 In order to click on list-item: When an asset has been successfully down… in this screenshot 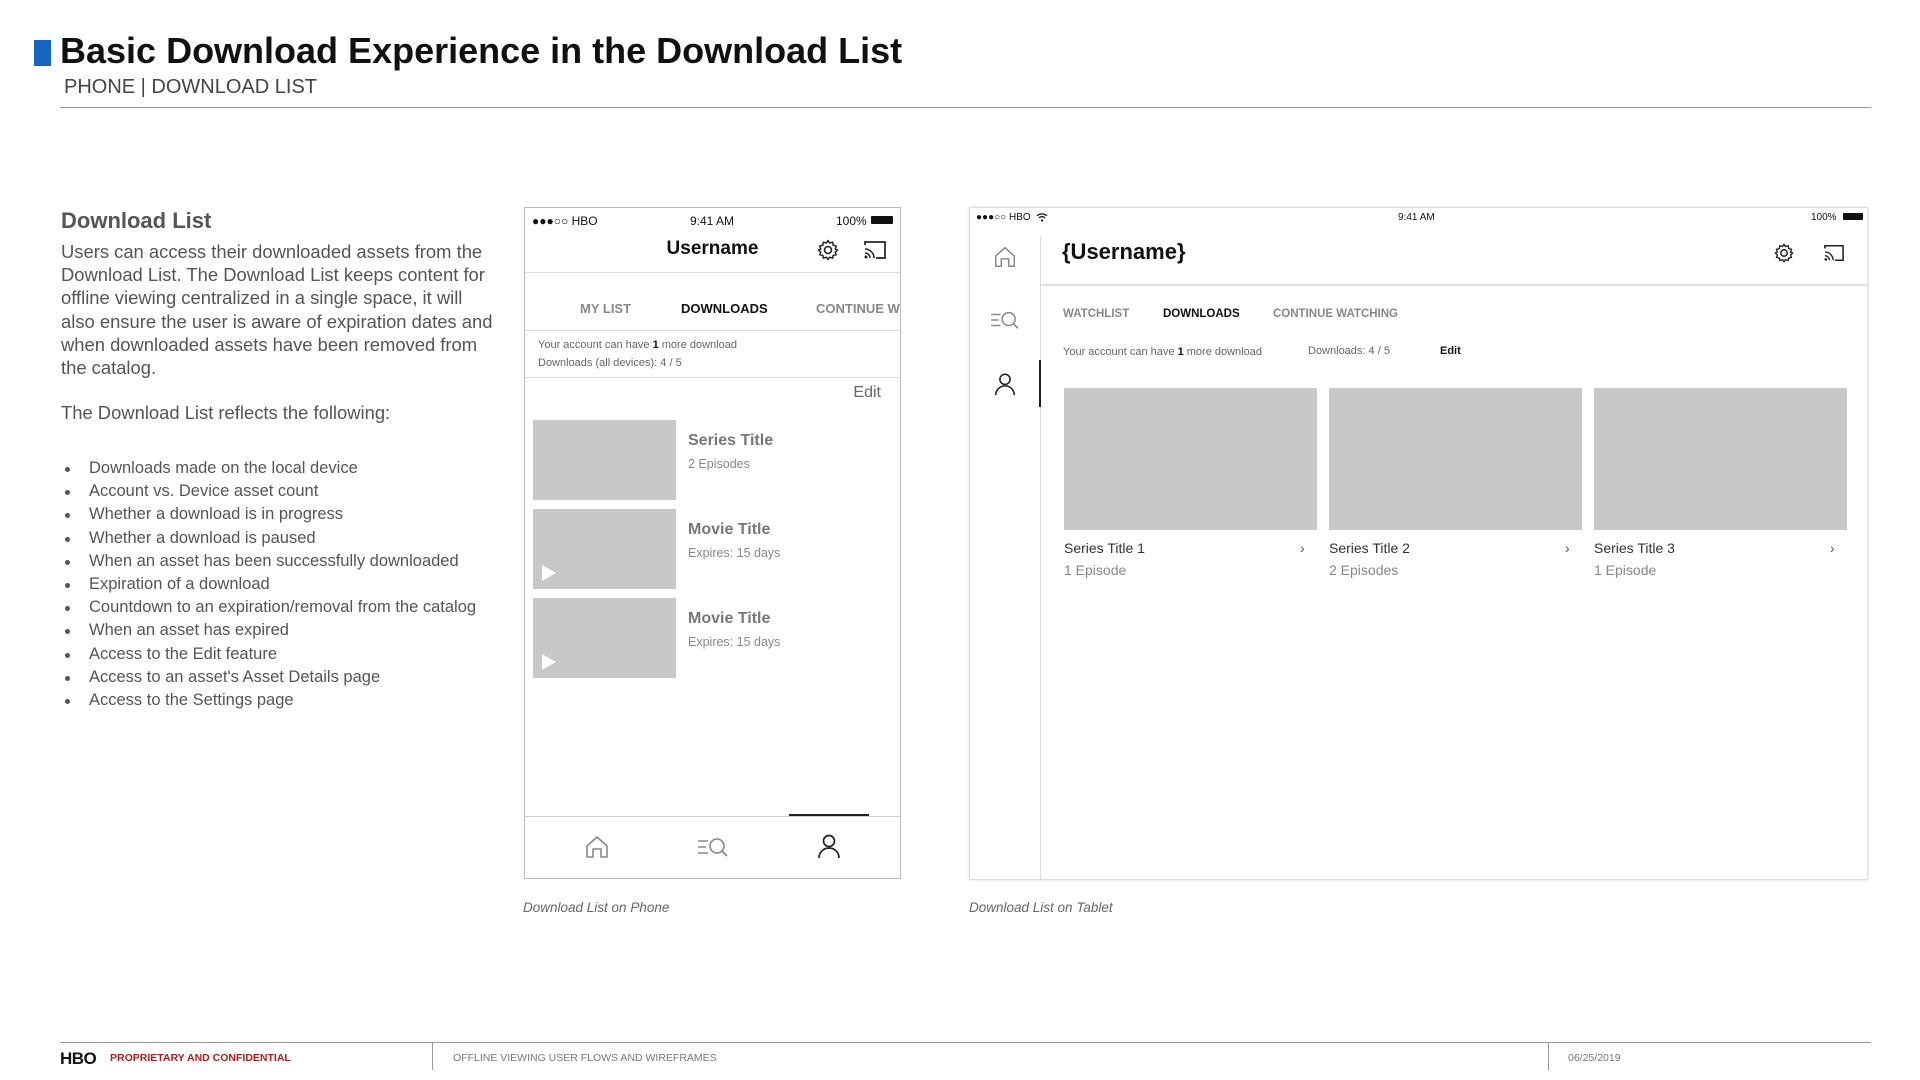, I will do `click(268, 561)`.